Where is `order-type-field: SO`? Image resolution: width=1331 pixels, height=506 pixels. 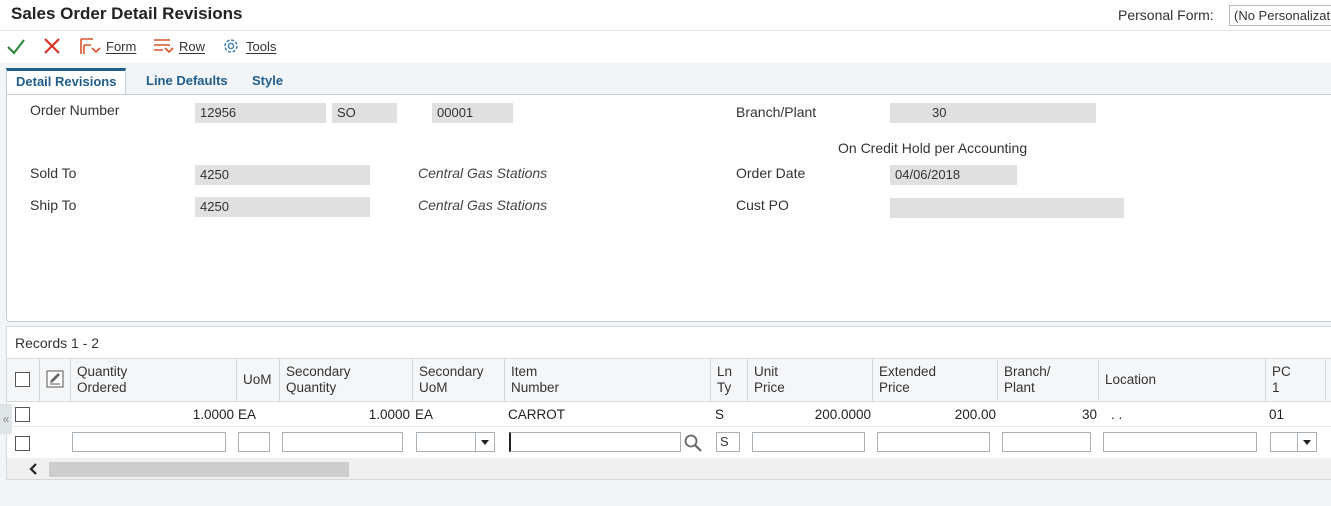 order-type-field: SO is located at coordinates (364, 113).